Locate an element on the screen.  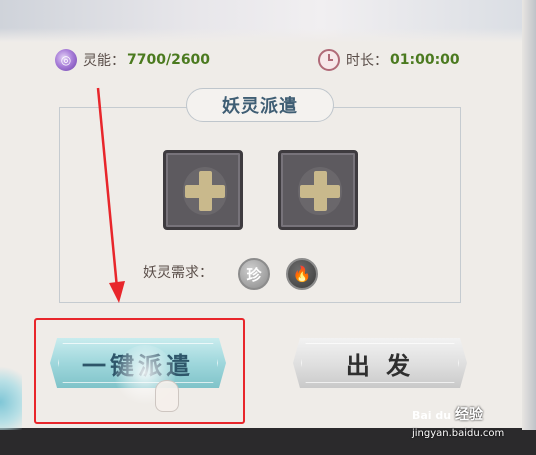
water-splash-decoration is located at coordinates (11, 395).